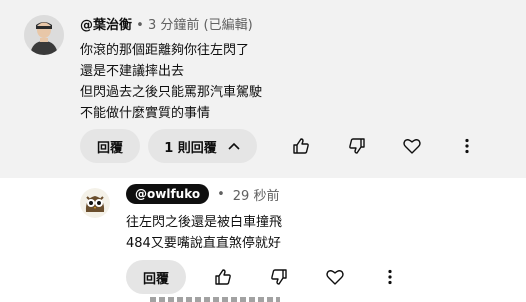 The height and width of the screenshot is (302, 526). I want to click on comment-line: 你滾的那個距離夠你往左閃了, so click(165, 50).